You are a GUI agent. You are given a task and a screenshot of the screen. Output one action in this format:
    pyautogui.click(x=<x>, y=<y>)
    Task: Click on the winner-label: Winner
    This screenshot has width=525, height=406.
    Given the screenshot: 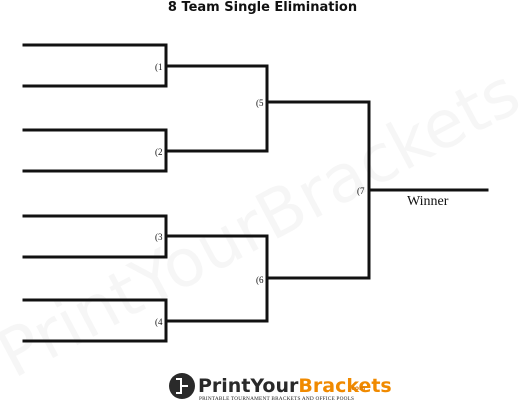 What is the action you would take?
    pyautogui.click(x=428, y=201)
    